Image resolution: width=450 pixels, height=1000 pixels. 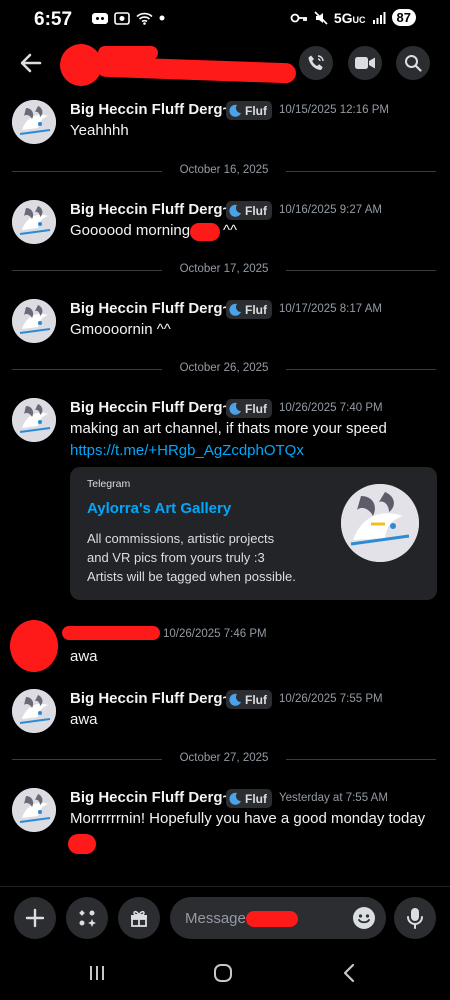 I want to click on redacted-avatar, so click(x=34, y=646).